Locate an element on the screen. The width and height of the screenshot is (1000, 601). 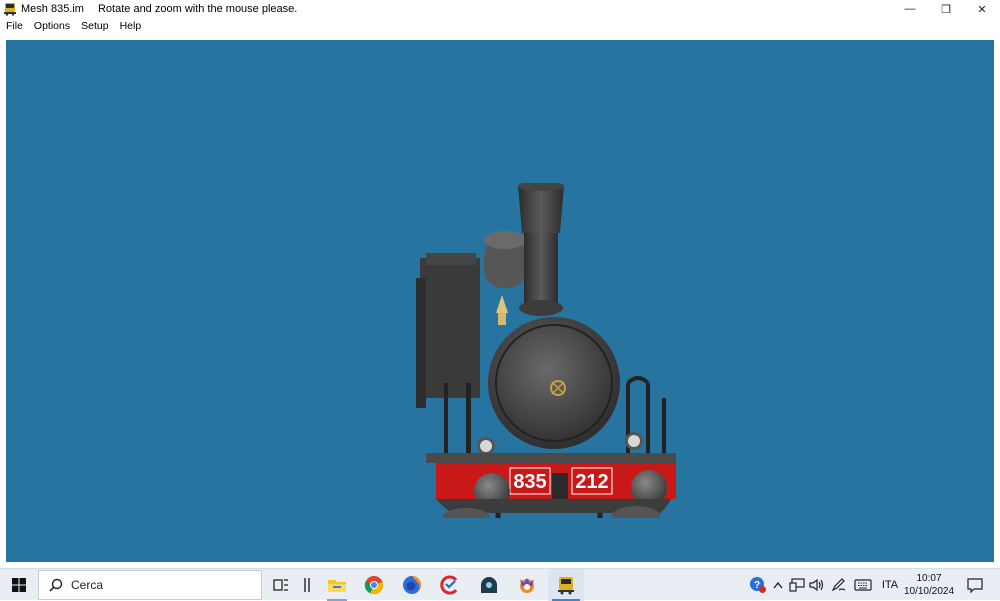
number-plate-left: 835 is located at coordinates (529, 482).